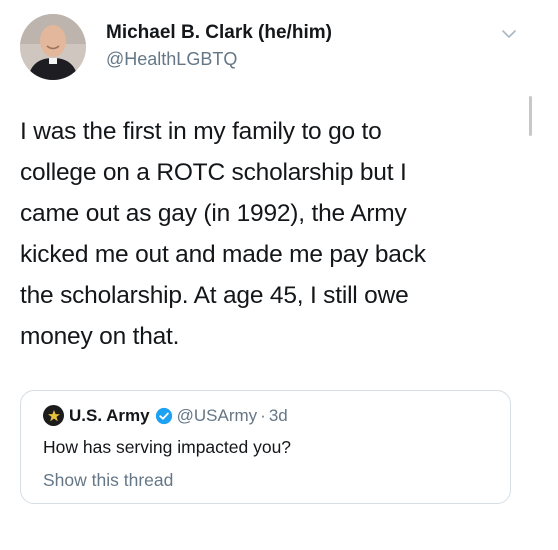 Image resolution: width=558 pixels, height=550 pixels. What do you see at coordinates (213, 213) in the screenshot?
I see `tweet-text-line: came out as gay (in 1992), the Army` at bounding box center [213, 213].